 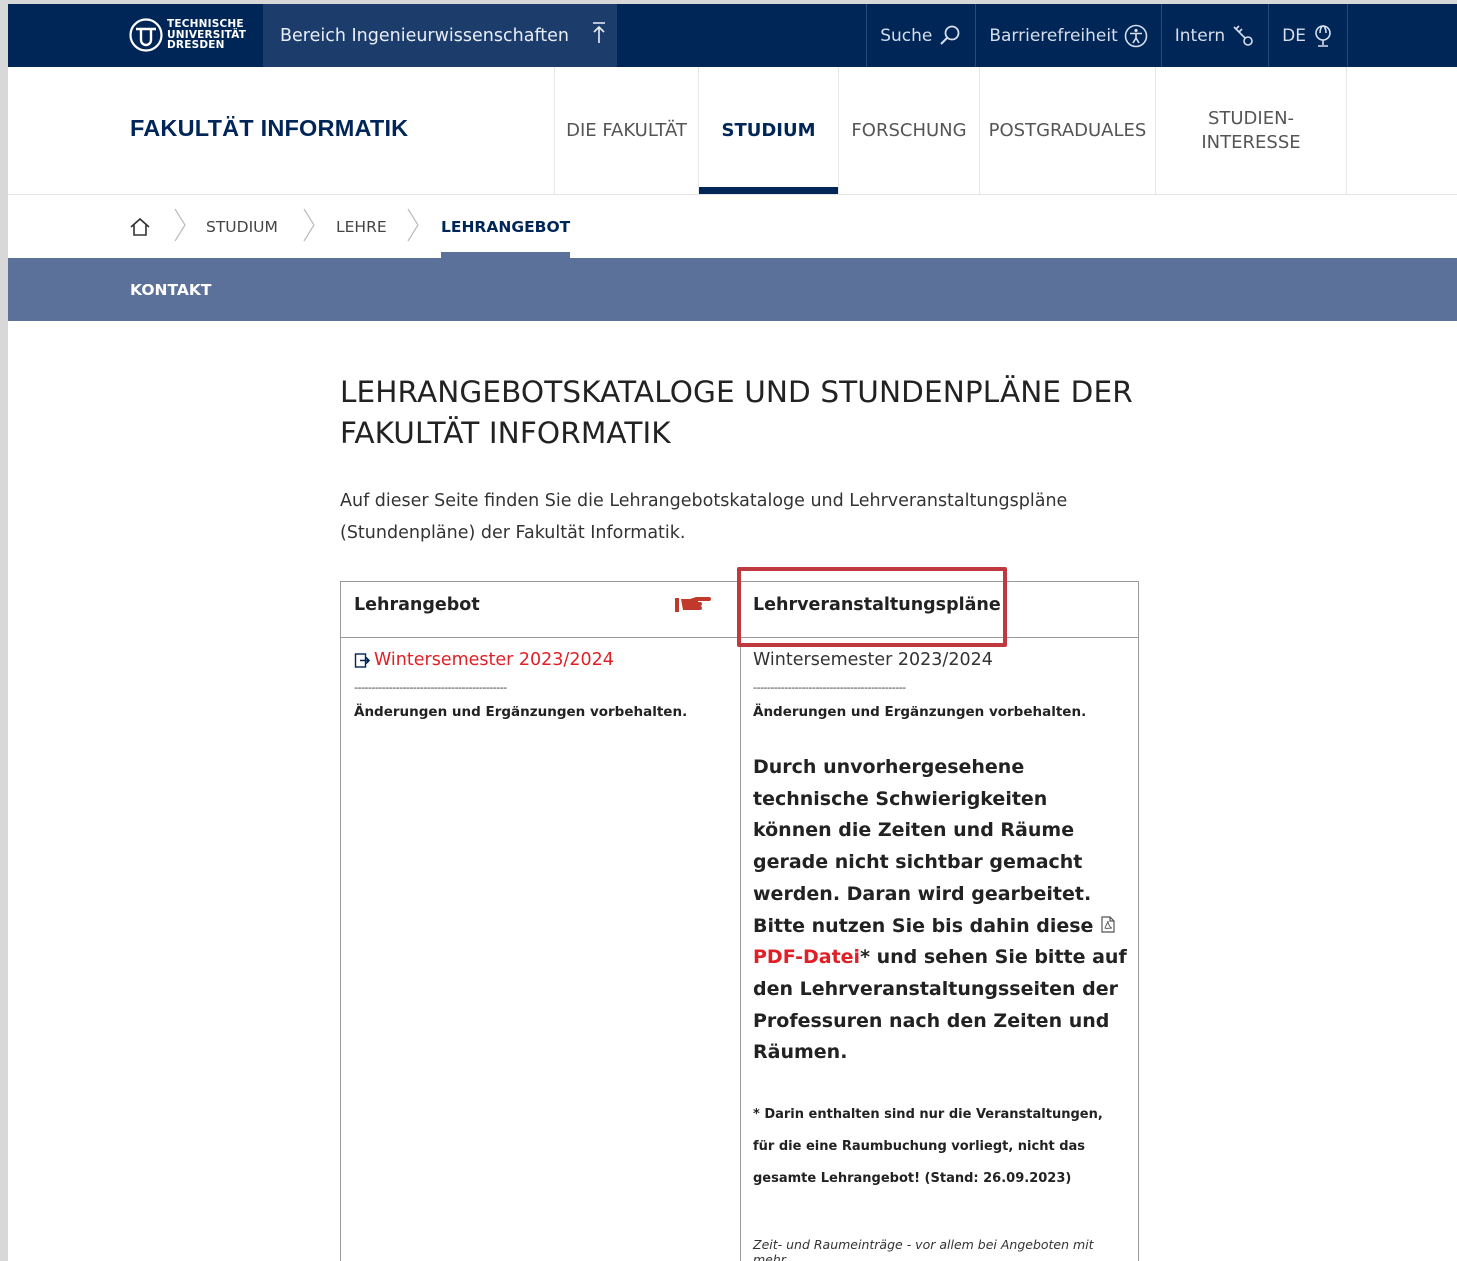 What do you see at coordinates (146, 35) in the screenshot?
I see `tud-emblem-icon` at bounding box center [146, 35].